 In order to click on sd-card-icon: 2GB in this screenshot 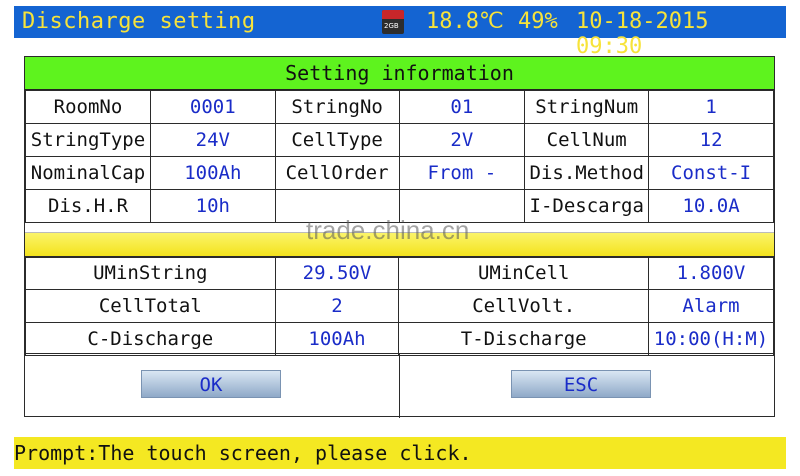, I will do `click(393, 22)`.